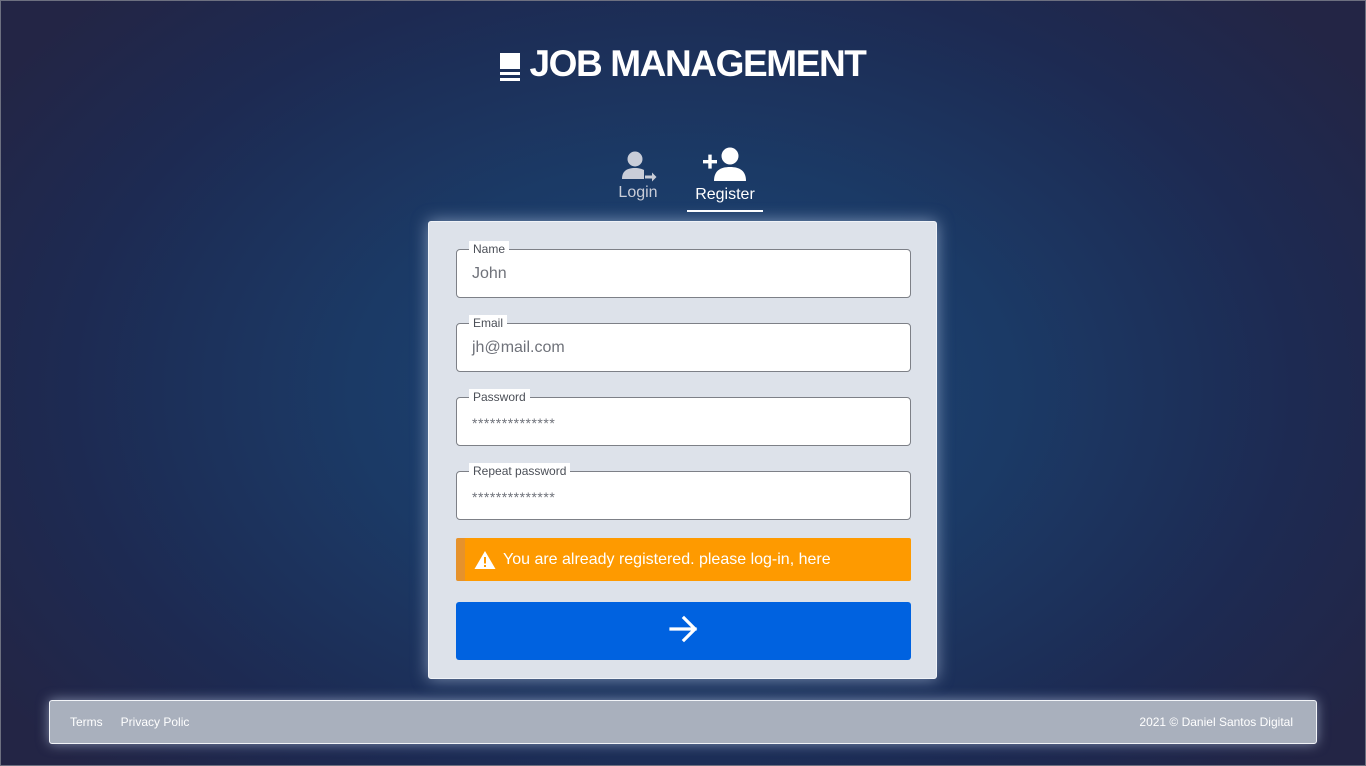  What do you see at coordinates (513, 497) in the screenshot?
I see `repeat-password-field-value: **************` at bounding box center [513, 497].